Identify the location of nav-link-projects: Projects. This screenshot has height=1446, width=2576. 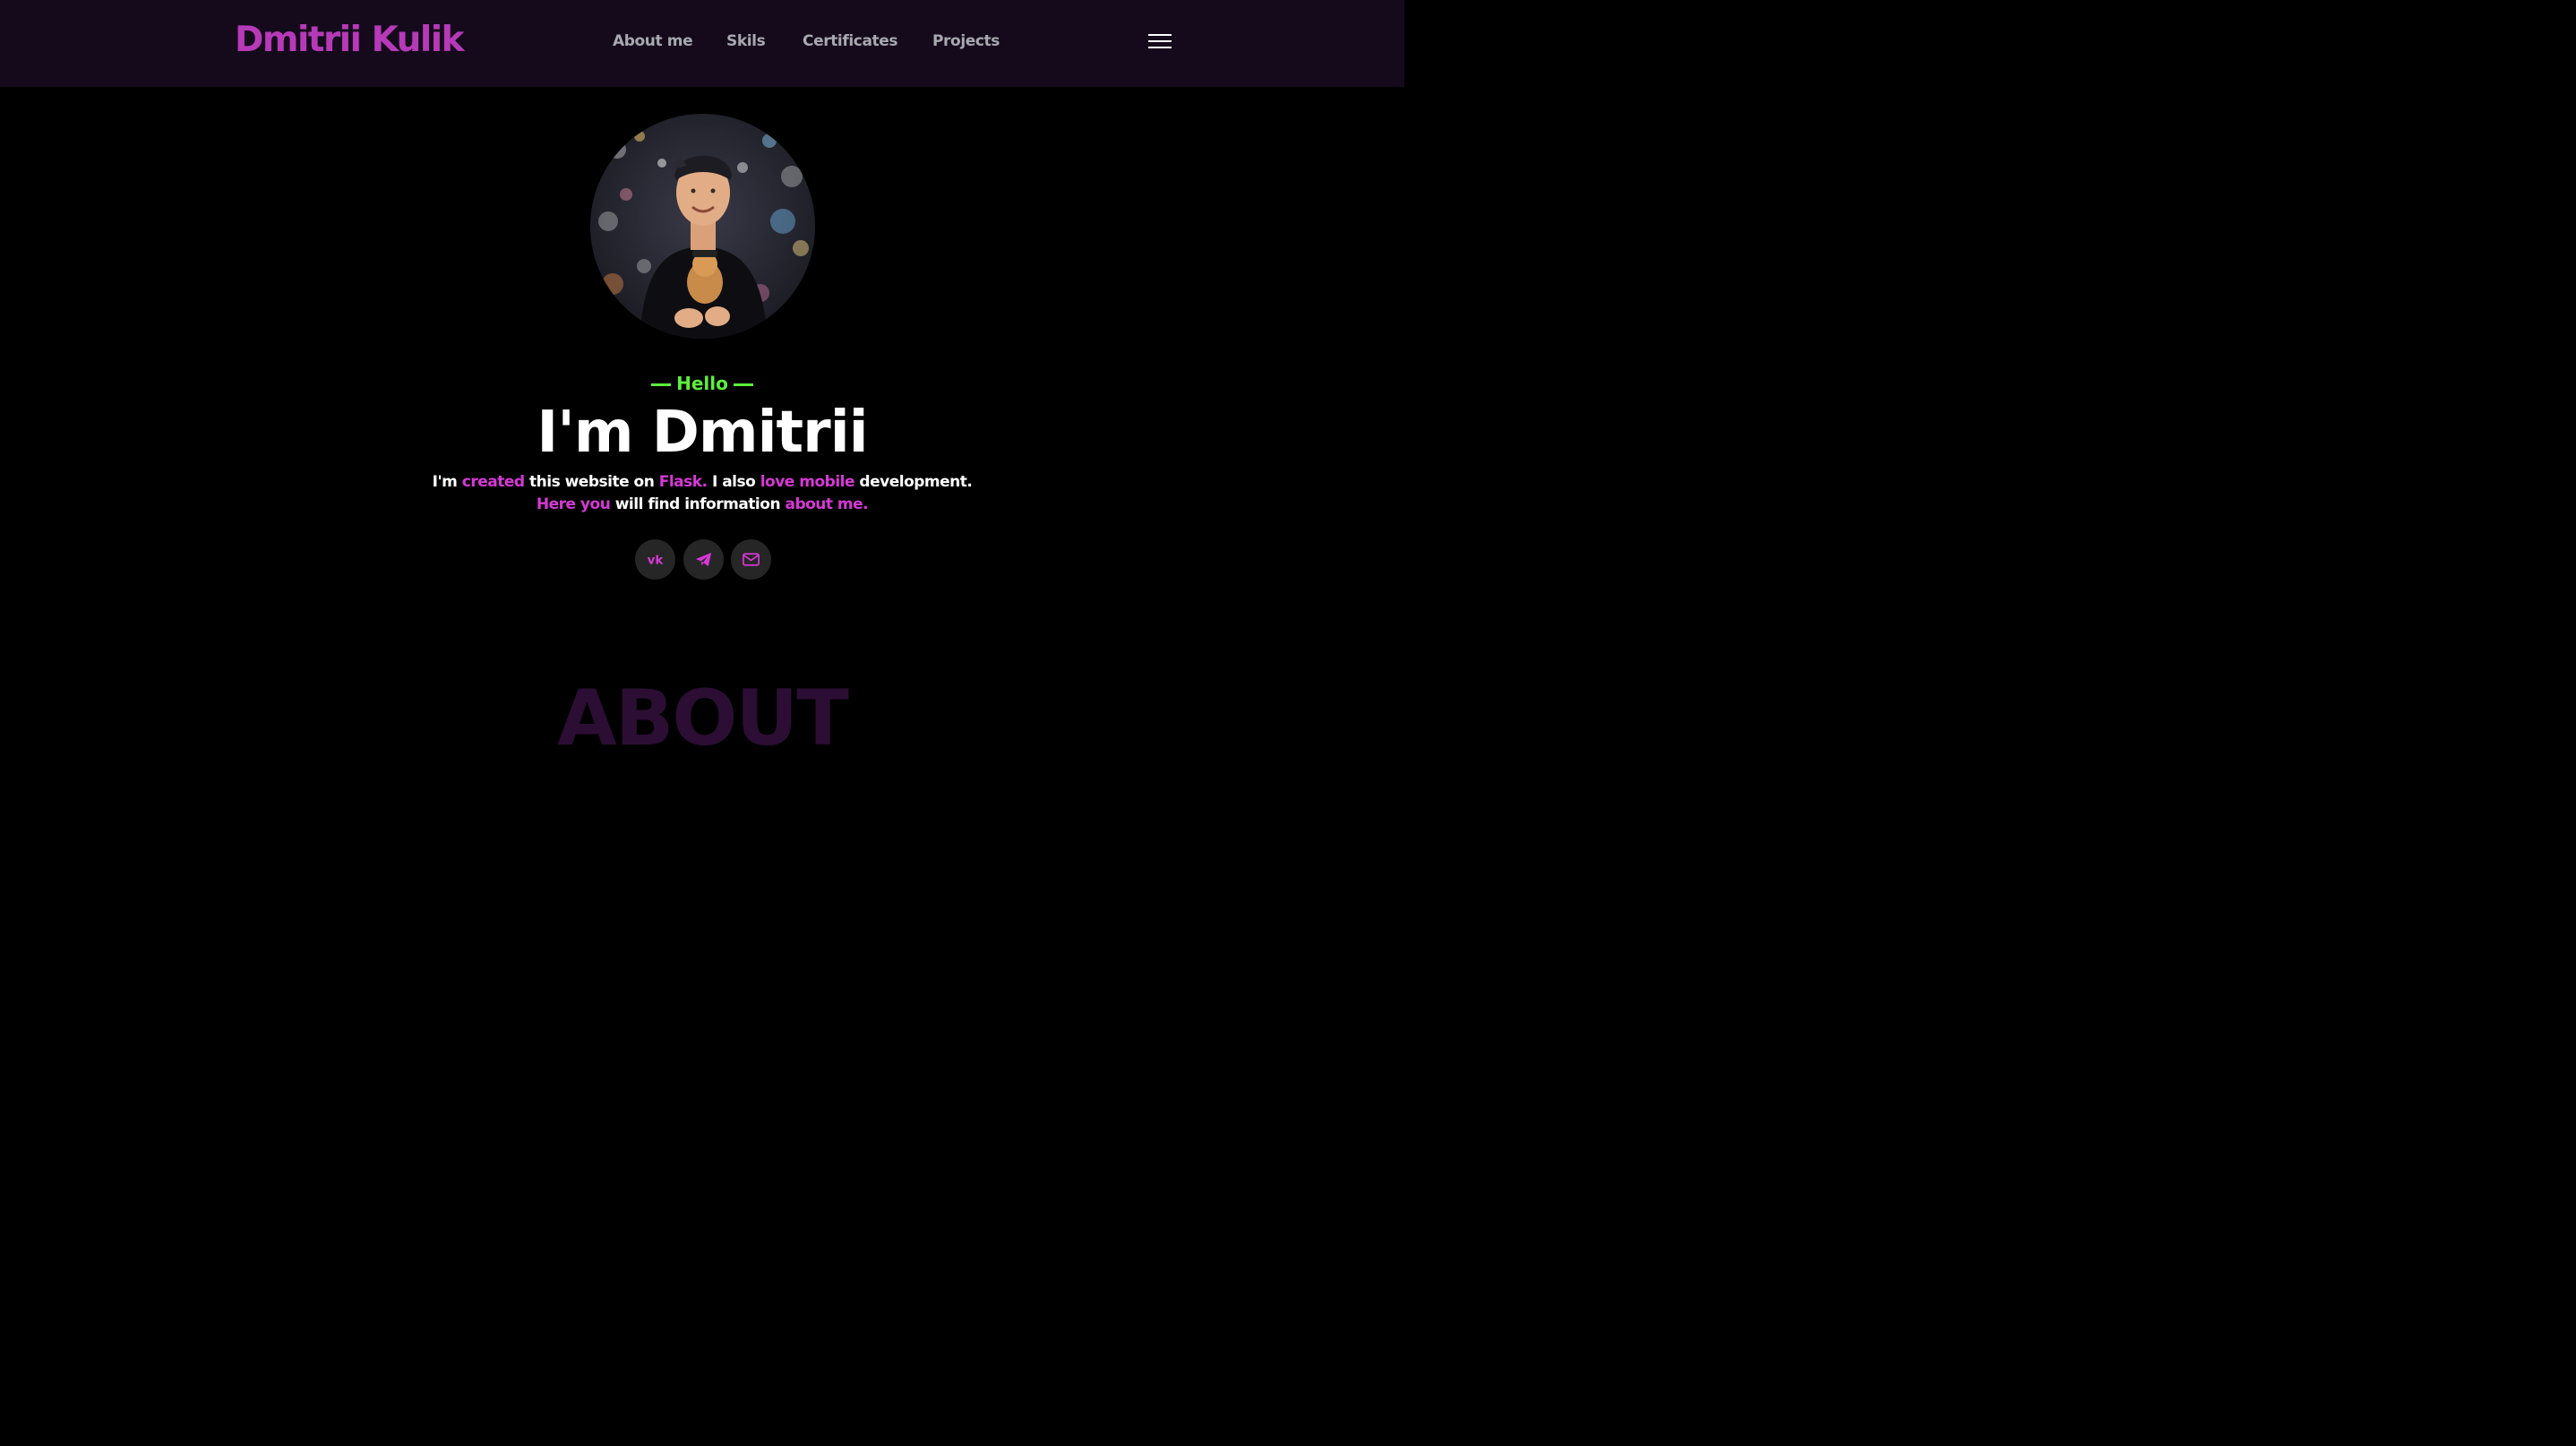
(966, 41).